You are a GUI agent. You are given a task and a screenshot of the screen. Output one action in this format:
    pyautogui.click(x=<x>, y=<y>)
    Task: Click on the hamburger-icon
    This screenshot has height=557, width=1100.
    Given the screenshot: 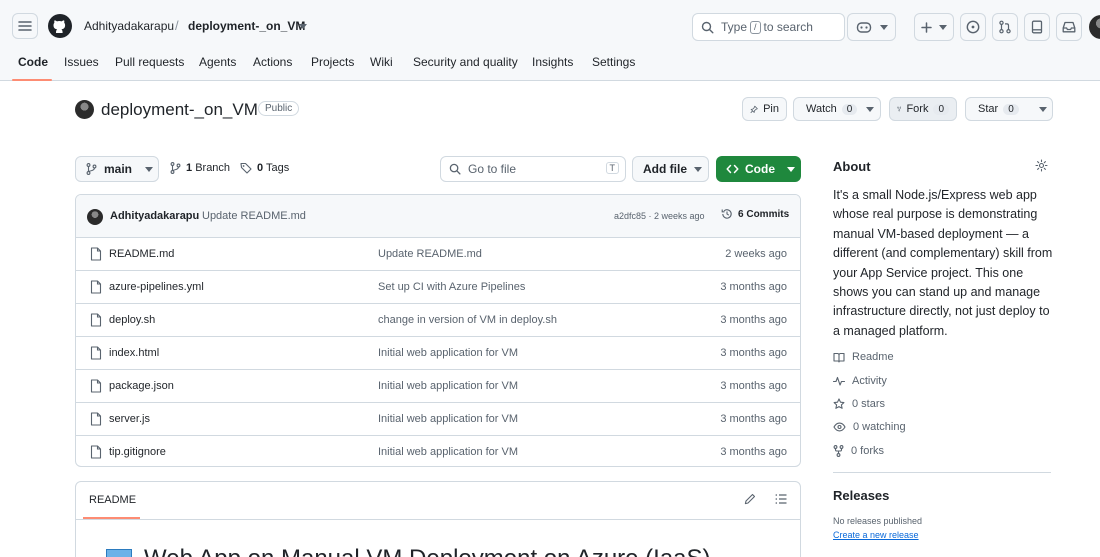 What is the action you would take?
    pyautogui.click(x=25, y=26)
    